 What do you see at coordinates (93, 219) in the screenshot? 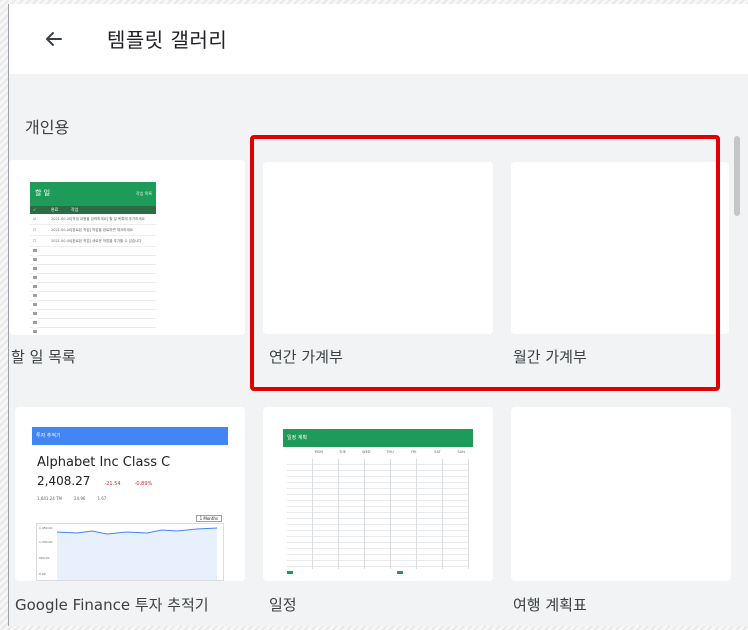
I see `todo-thumb-row: ☑ 2021.00.00 [작업 내용을 입력하세요] 할 일 목록에 추가하세요` at bounding box center [93, 219].